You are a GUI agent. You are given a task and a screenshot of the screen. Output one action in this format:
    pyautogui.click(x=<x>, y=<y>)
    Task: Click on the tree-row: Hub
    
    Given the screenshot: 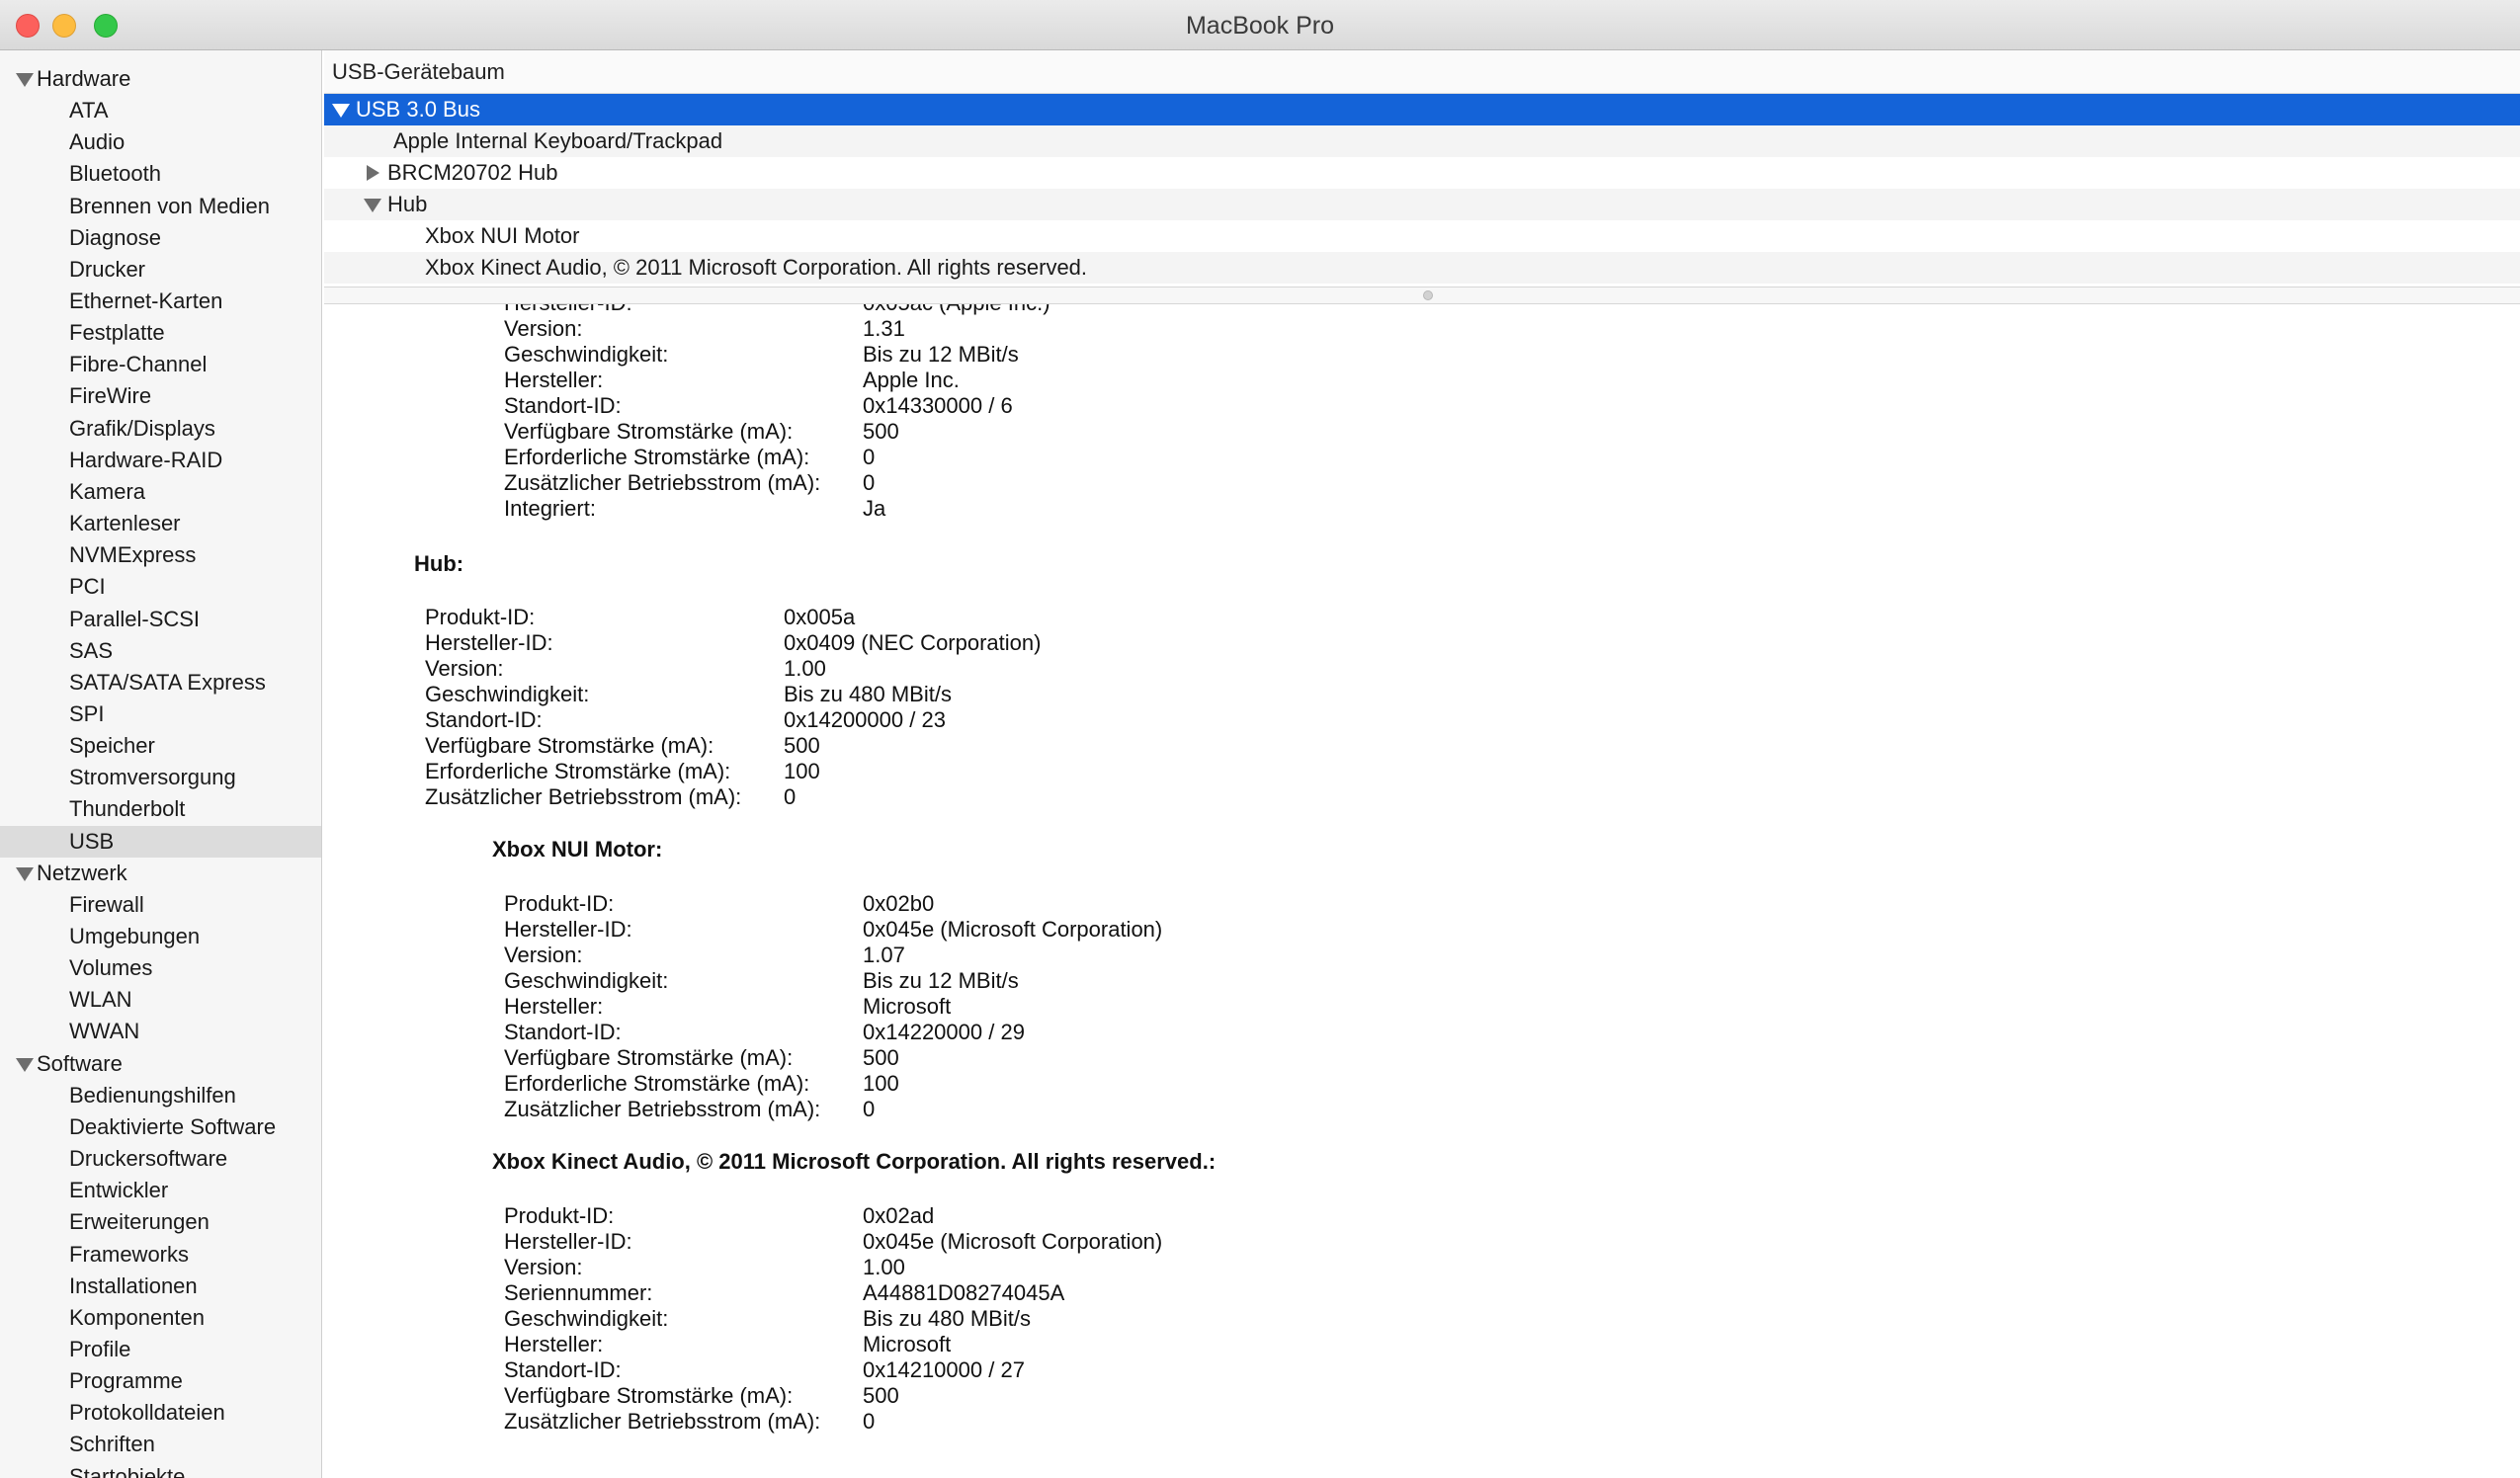 What is the action you would take?
    pyautogui.click(x=1422, y=204)
    